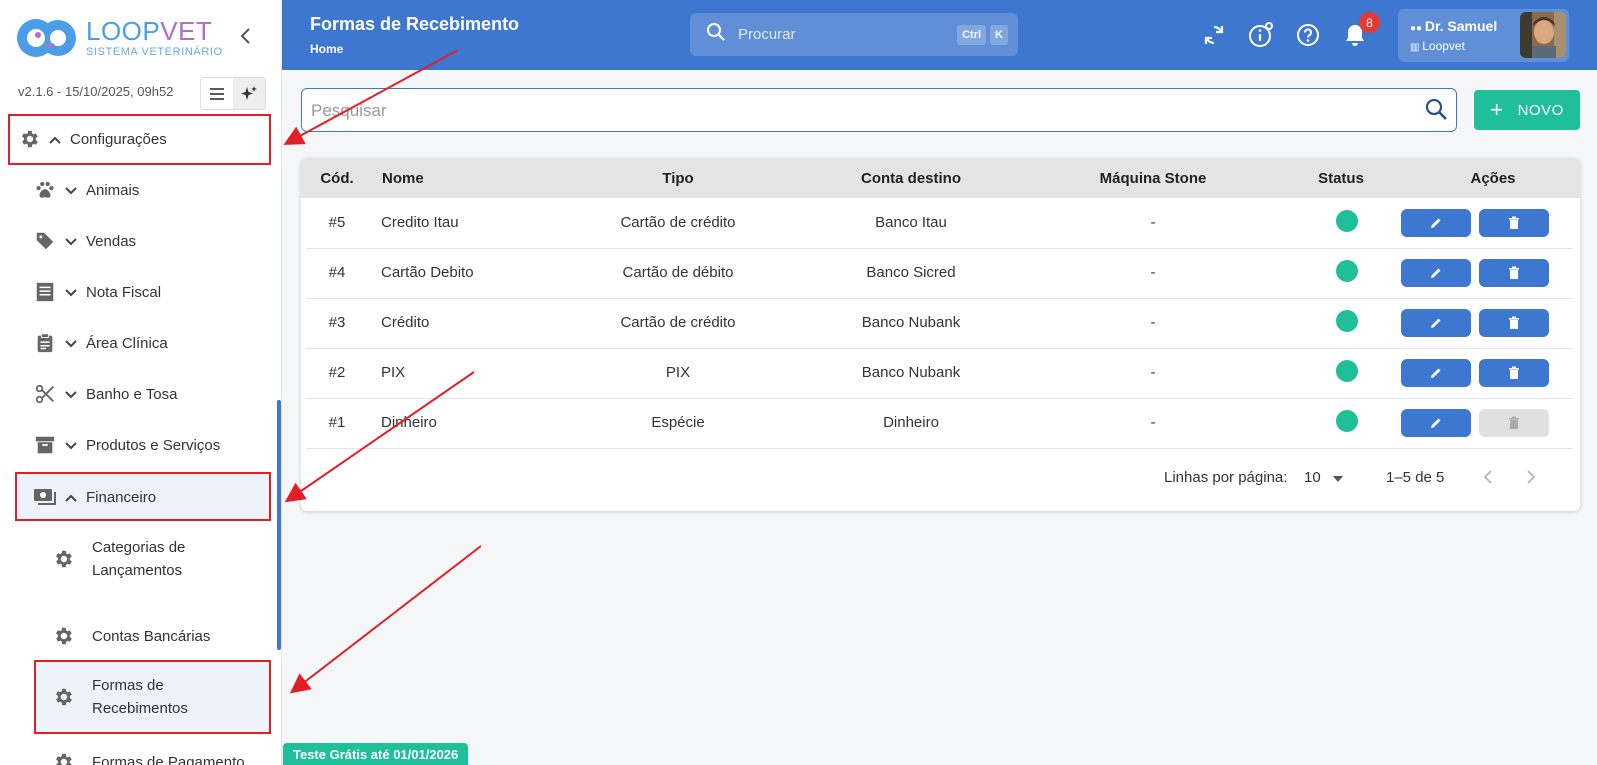 This screenshot has width=1597, height=765. What do you see at coordinates (132, 394) in the screenshot?
I see `sidebar-item-label: Banho e Tosa` at bounding box center [132, 394].